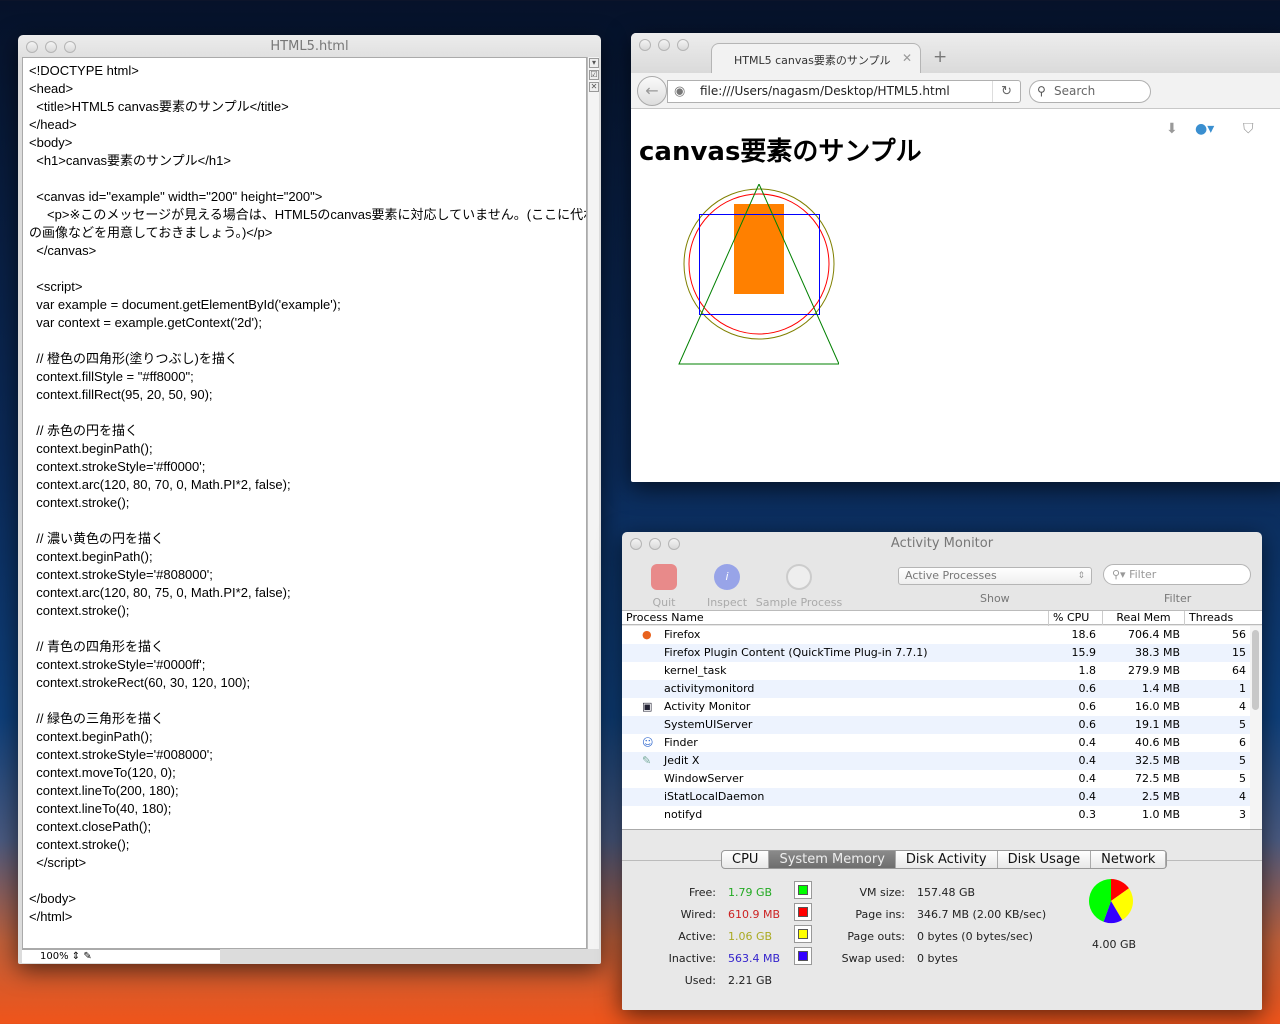  What do you see at coordinates (121, 956) in the screenshot?
I see `zoom-level: 100% ⇕ ✎` at bounding box center [121, 956].